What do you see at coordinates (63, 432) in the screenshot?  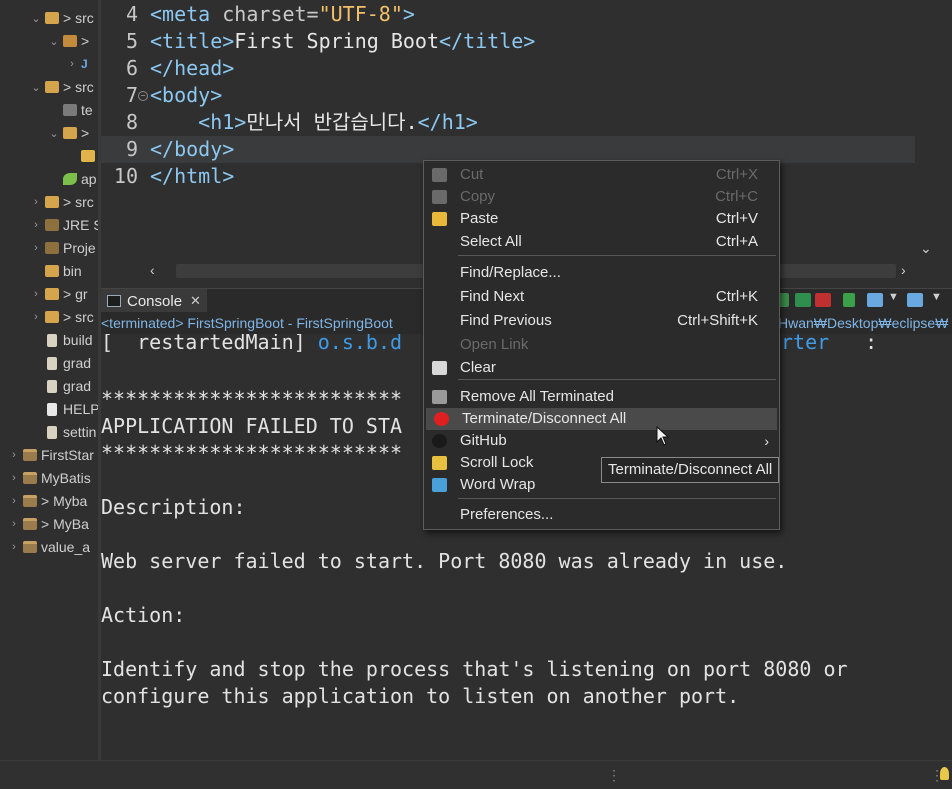 I see `tree-item: settin` at bounding box center [63, 432].